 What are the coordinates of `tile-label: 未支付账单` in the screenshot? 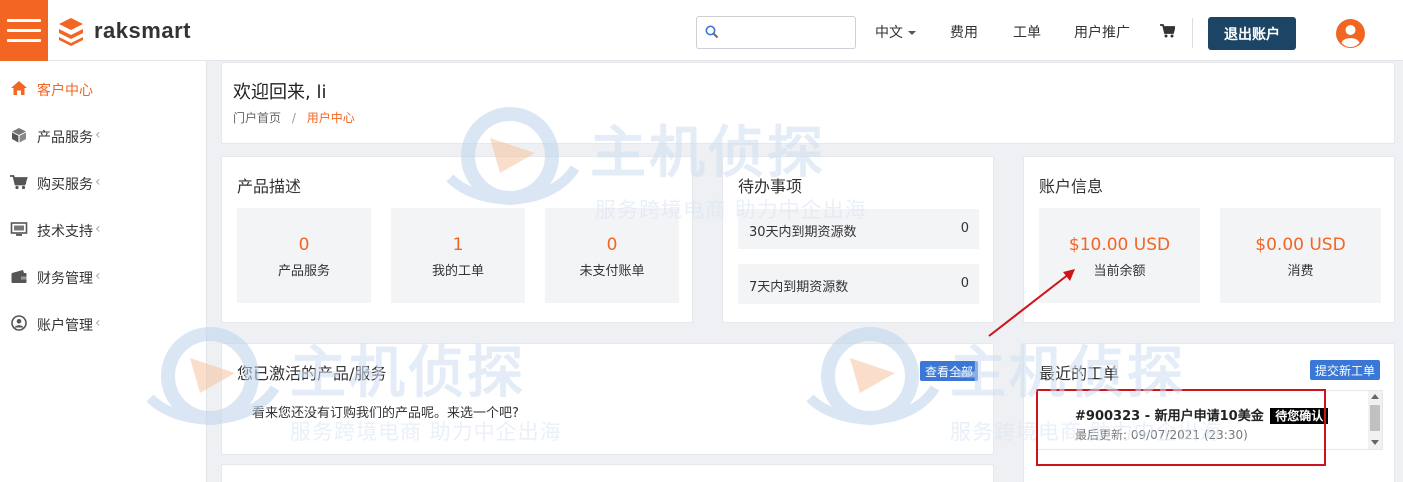 It's located at (612, 271).